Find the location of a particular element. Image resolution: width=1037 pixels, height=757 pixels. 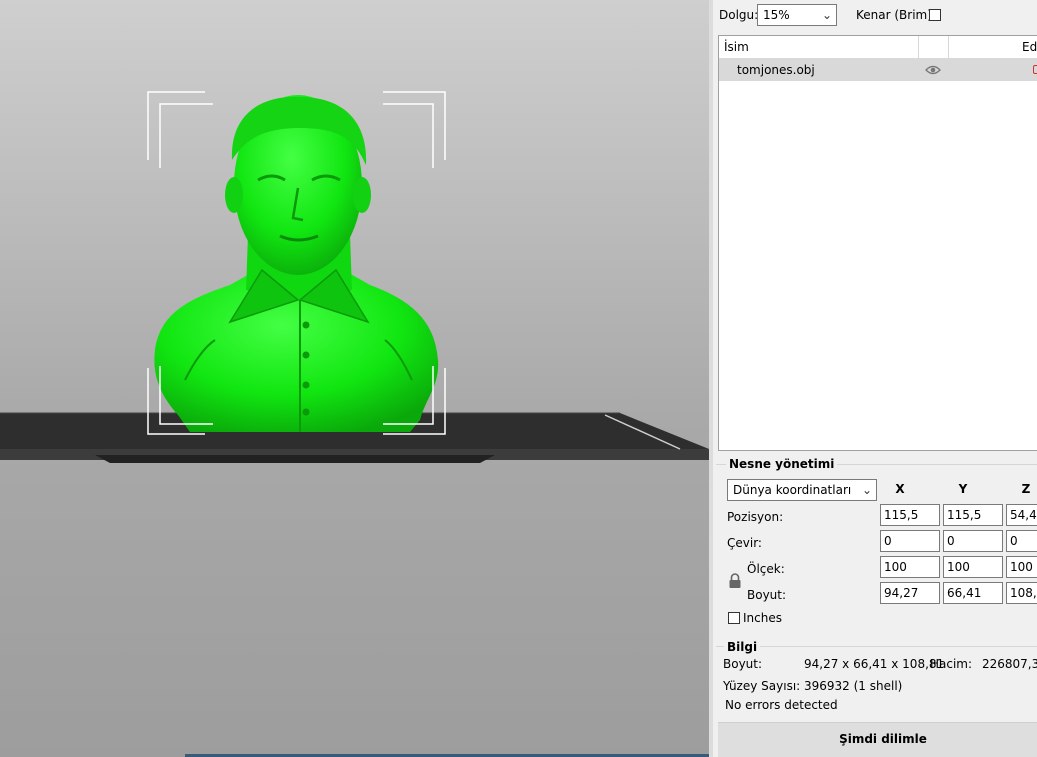

size-label: Boyut: is located at coordinates (767, 595).